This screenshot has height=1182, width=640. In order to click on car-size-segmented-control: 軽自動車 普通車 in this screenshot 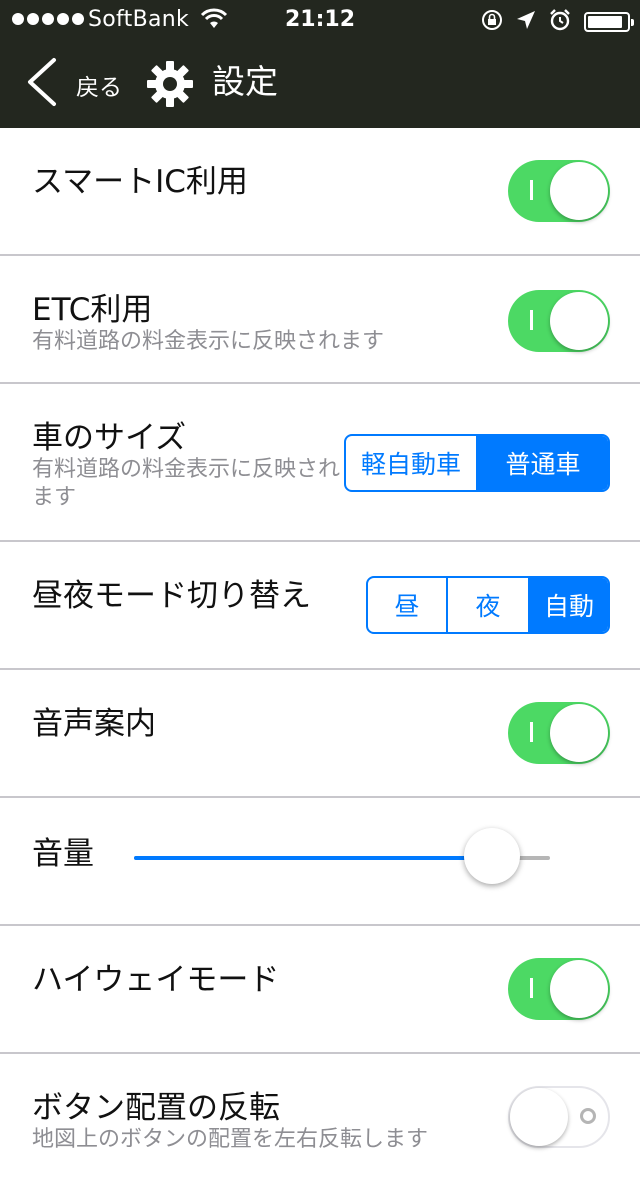, I will do `click(477, 463)`.